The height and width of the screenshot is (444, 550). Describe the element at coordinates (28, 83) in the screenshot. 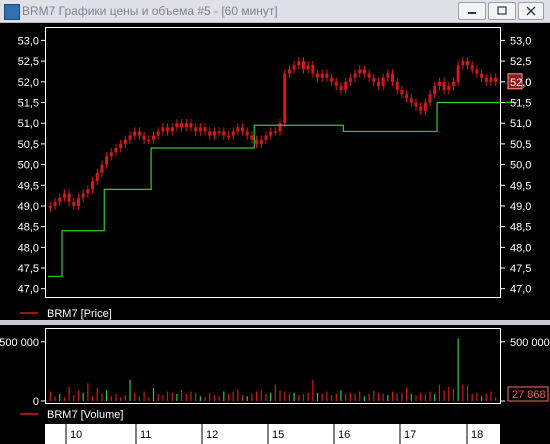

I see `price-tick-label-left: 52,0` at that location.